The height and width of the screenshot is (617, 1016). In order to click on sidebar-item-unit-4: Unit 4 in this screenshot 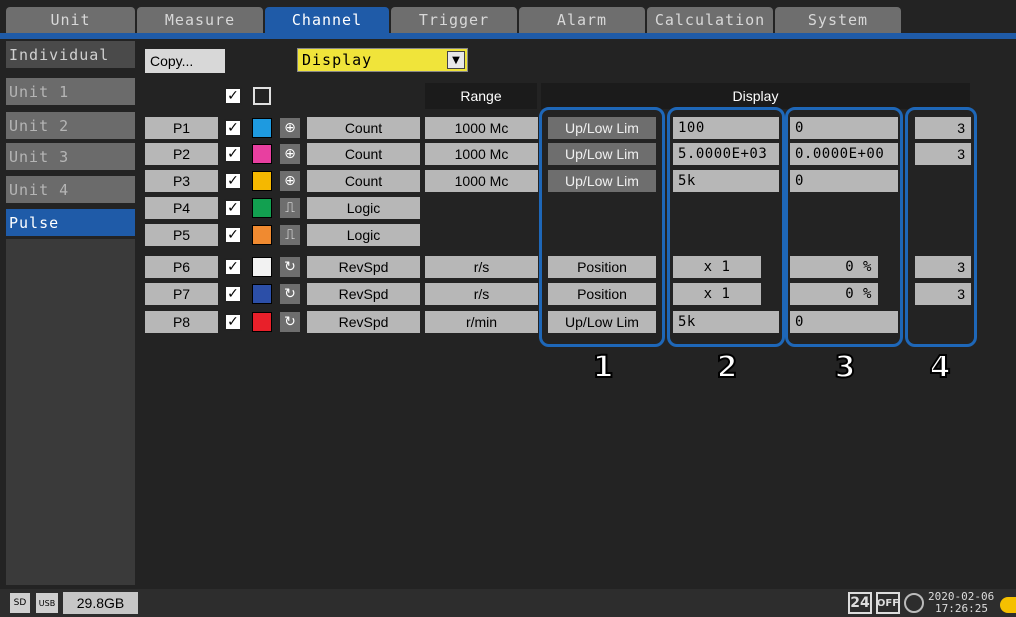, I will do `click(70, 189)`.